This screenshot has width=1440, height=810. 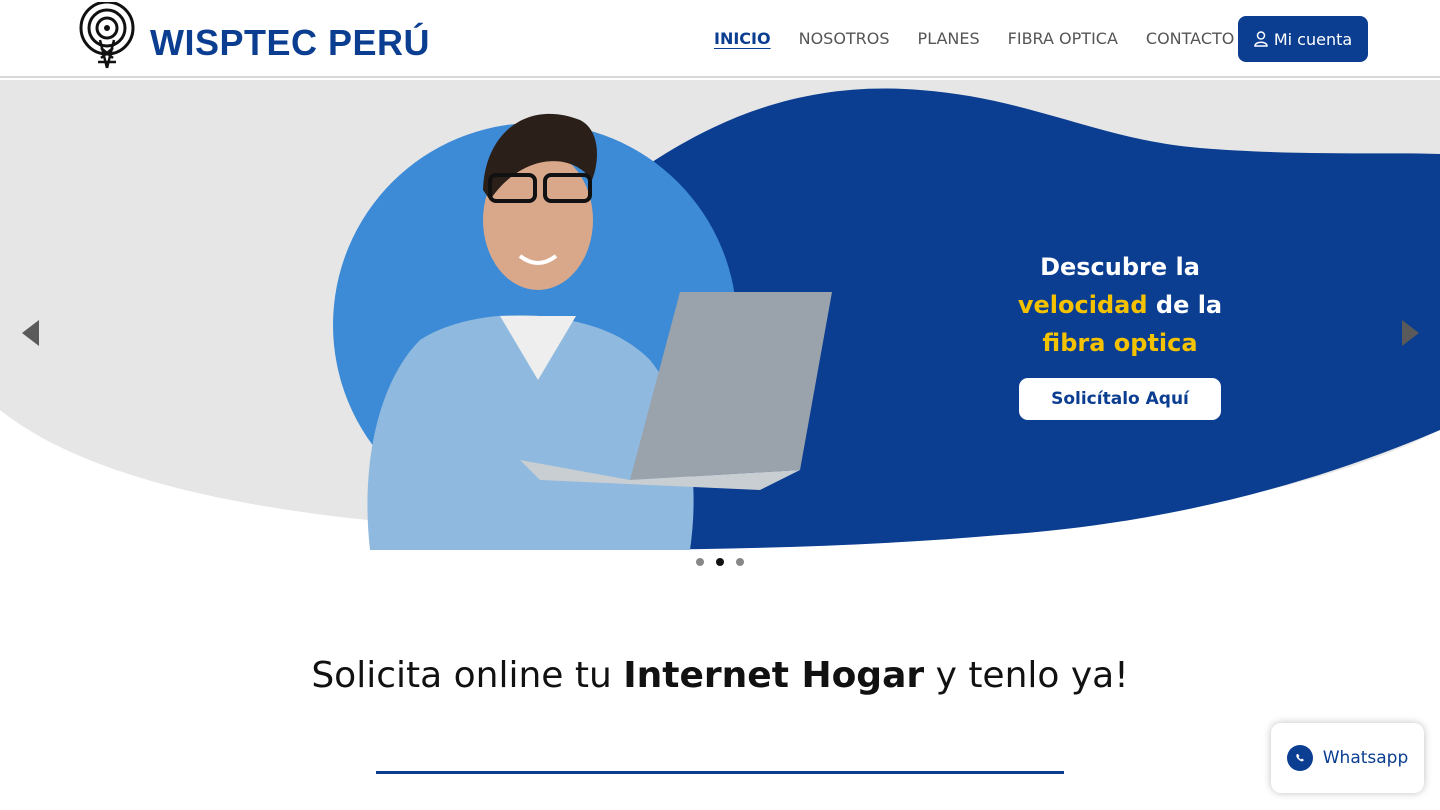 What do you see at coordinates (1120, 399) in the screenshot?
I see `request-cta-button: Solicítalo Aquí` at bounding box center [1120, 399].